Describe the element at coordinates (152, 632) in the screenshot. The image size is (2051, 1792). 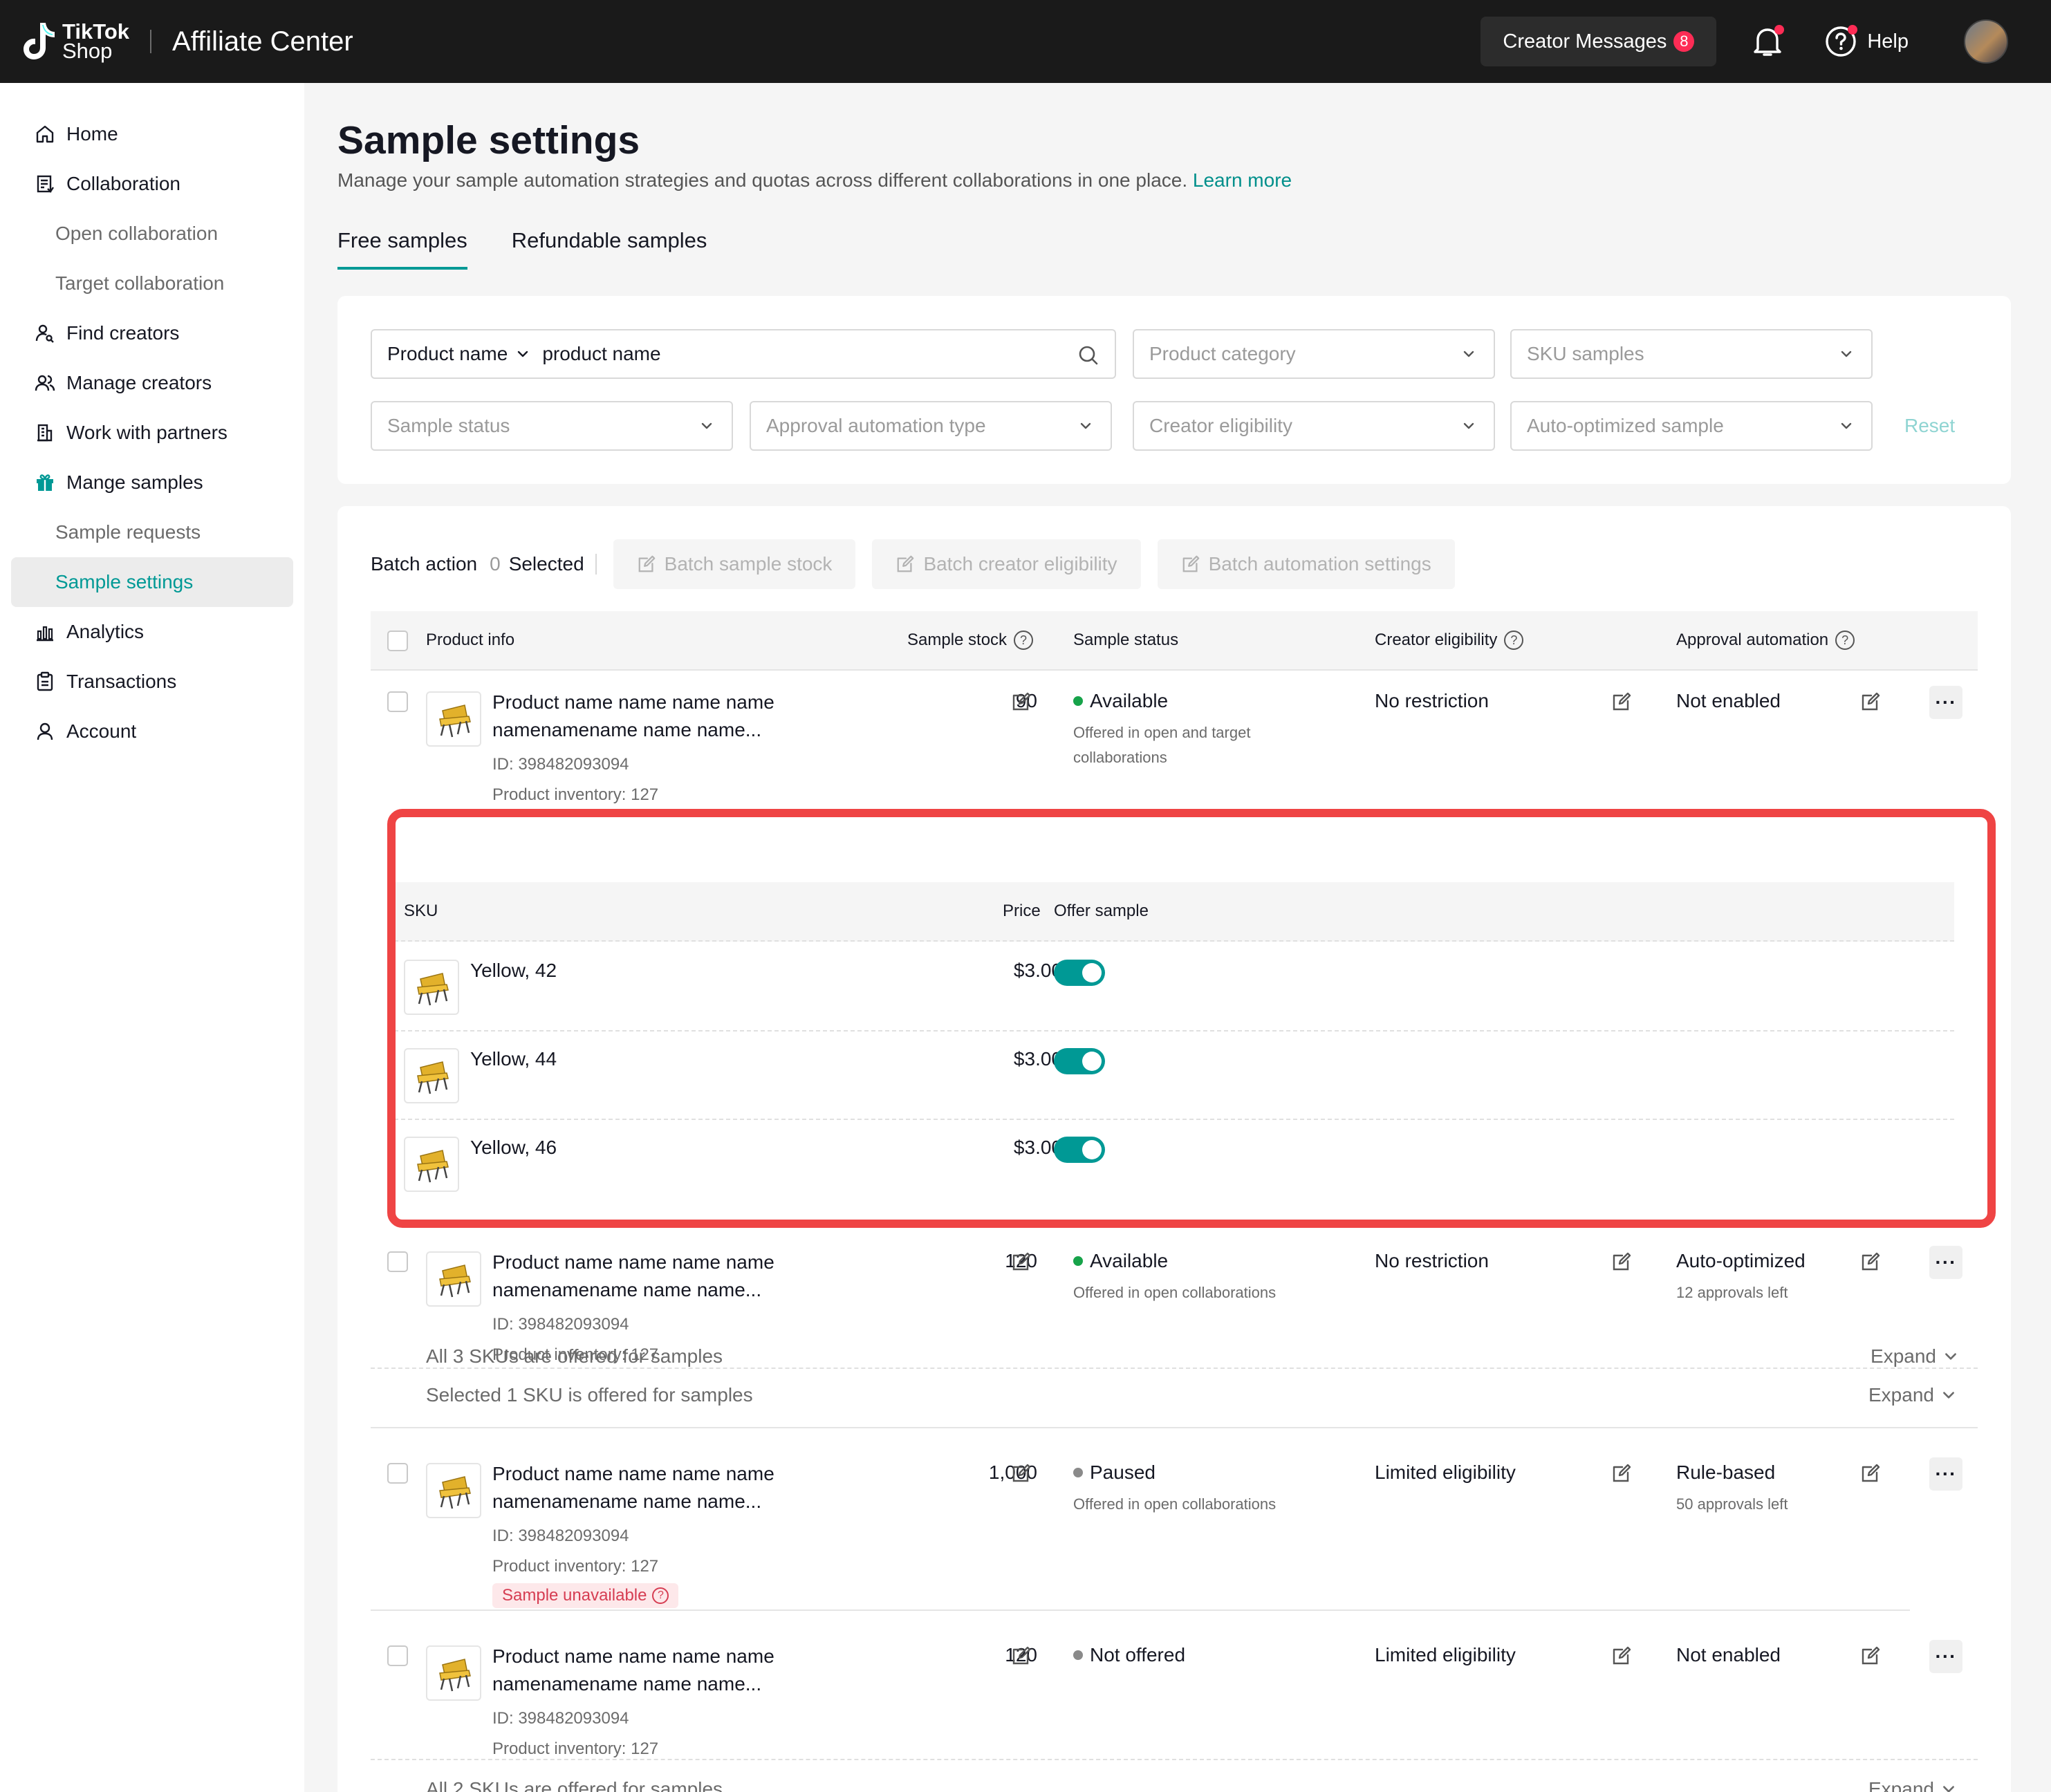
I see `sidebar-item-analytics: Analytics` at that location.